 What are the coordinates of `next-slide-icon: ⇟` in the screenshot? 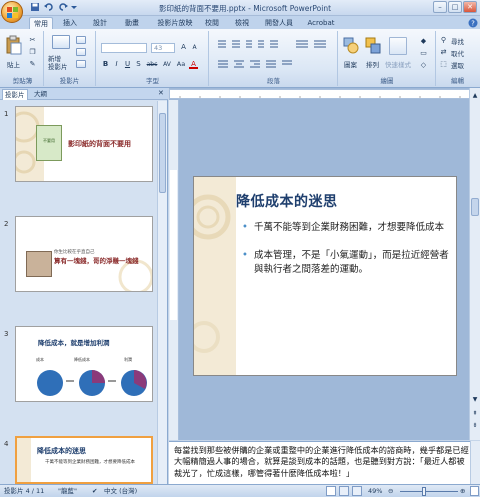 It's located at (475, 426).